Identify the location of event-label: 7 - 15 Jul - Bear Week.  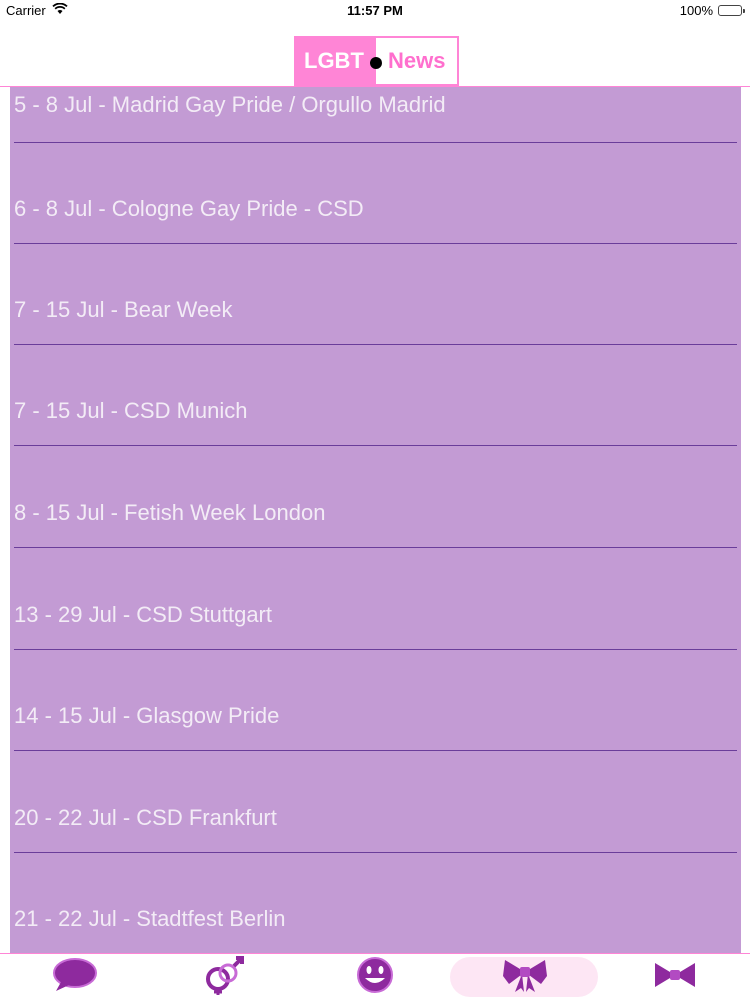
(123, 309).